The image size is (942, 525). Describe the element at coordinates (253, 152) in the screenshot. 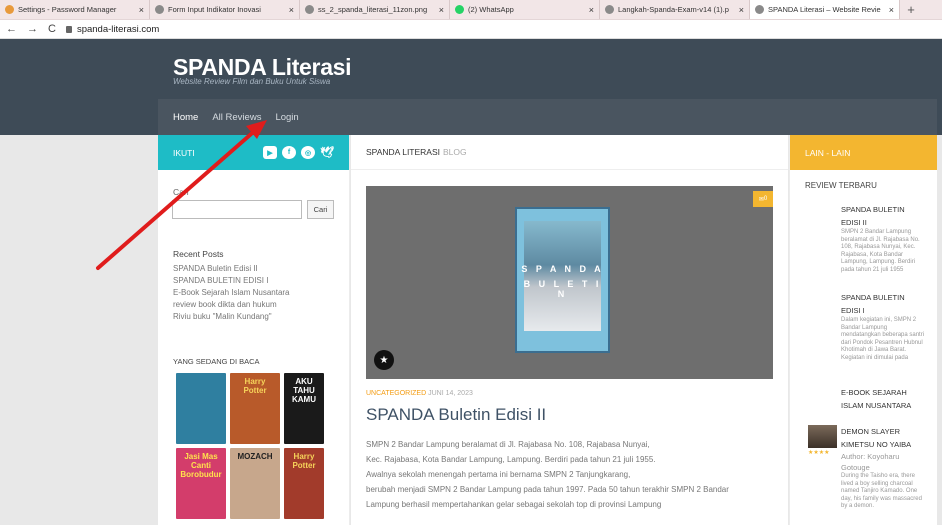

I see `ikuti-header: IKUTI ▶ f ◎ 🕊` at that location.